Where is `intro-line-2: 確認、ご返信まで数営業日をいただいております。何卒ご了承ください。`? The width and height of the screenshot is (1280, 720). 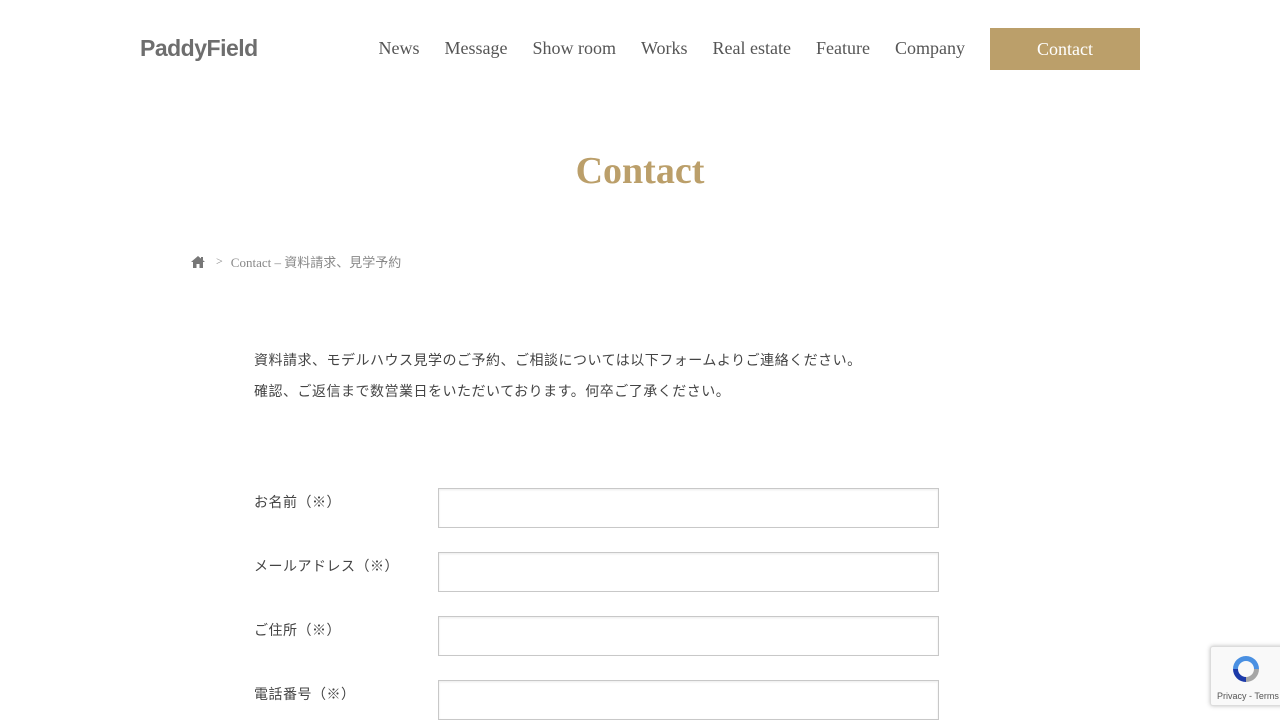
intro-line-2: 確認、ご返信まで数営業日をいただいております。何卒ご了承ください。 is located at coordinates (492, 392).